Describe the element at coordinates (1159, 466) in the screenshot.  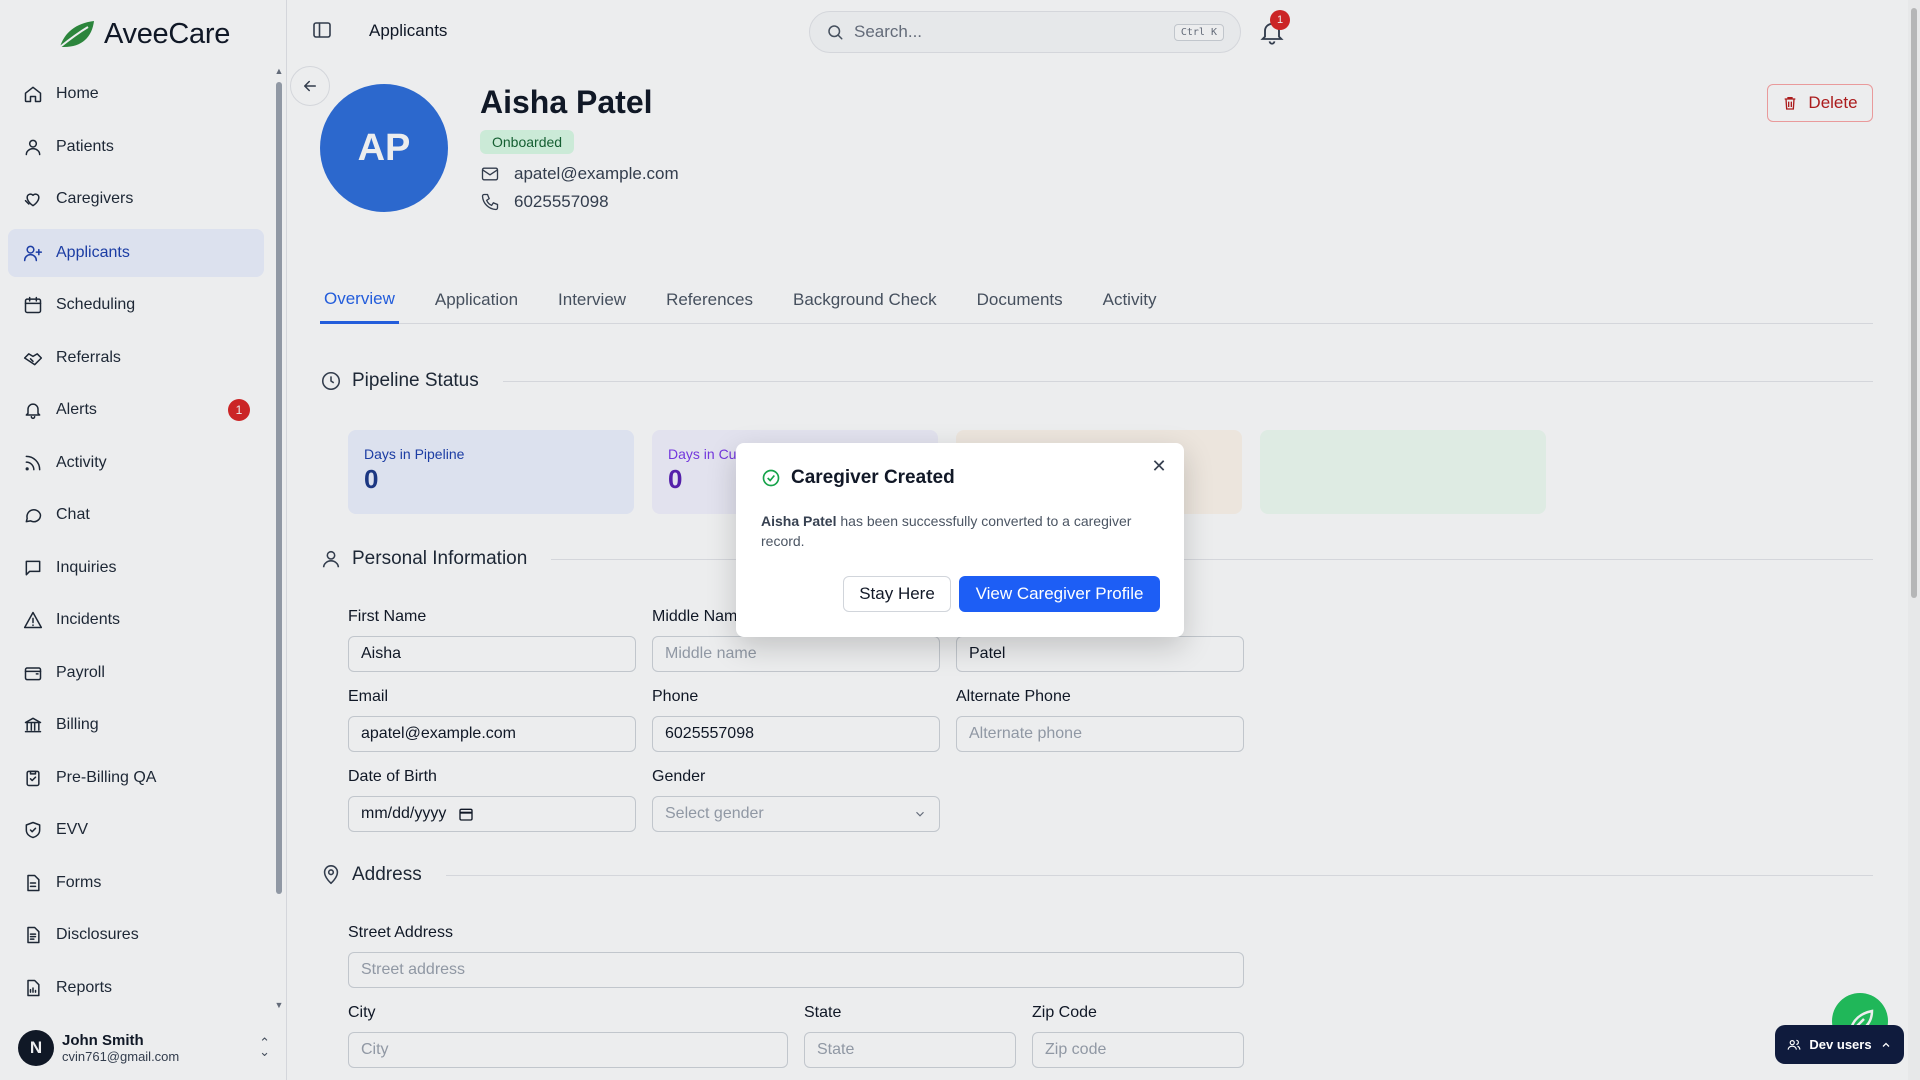
I see `close-icon: ✕` at that location.